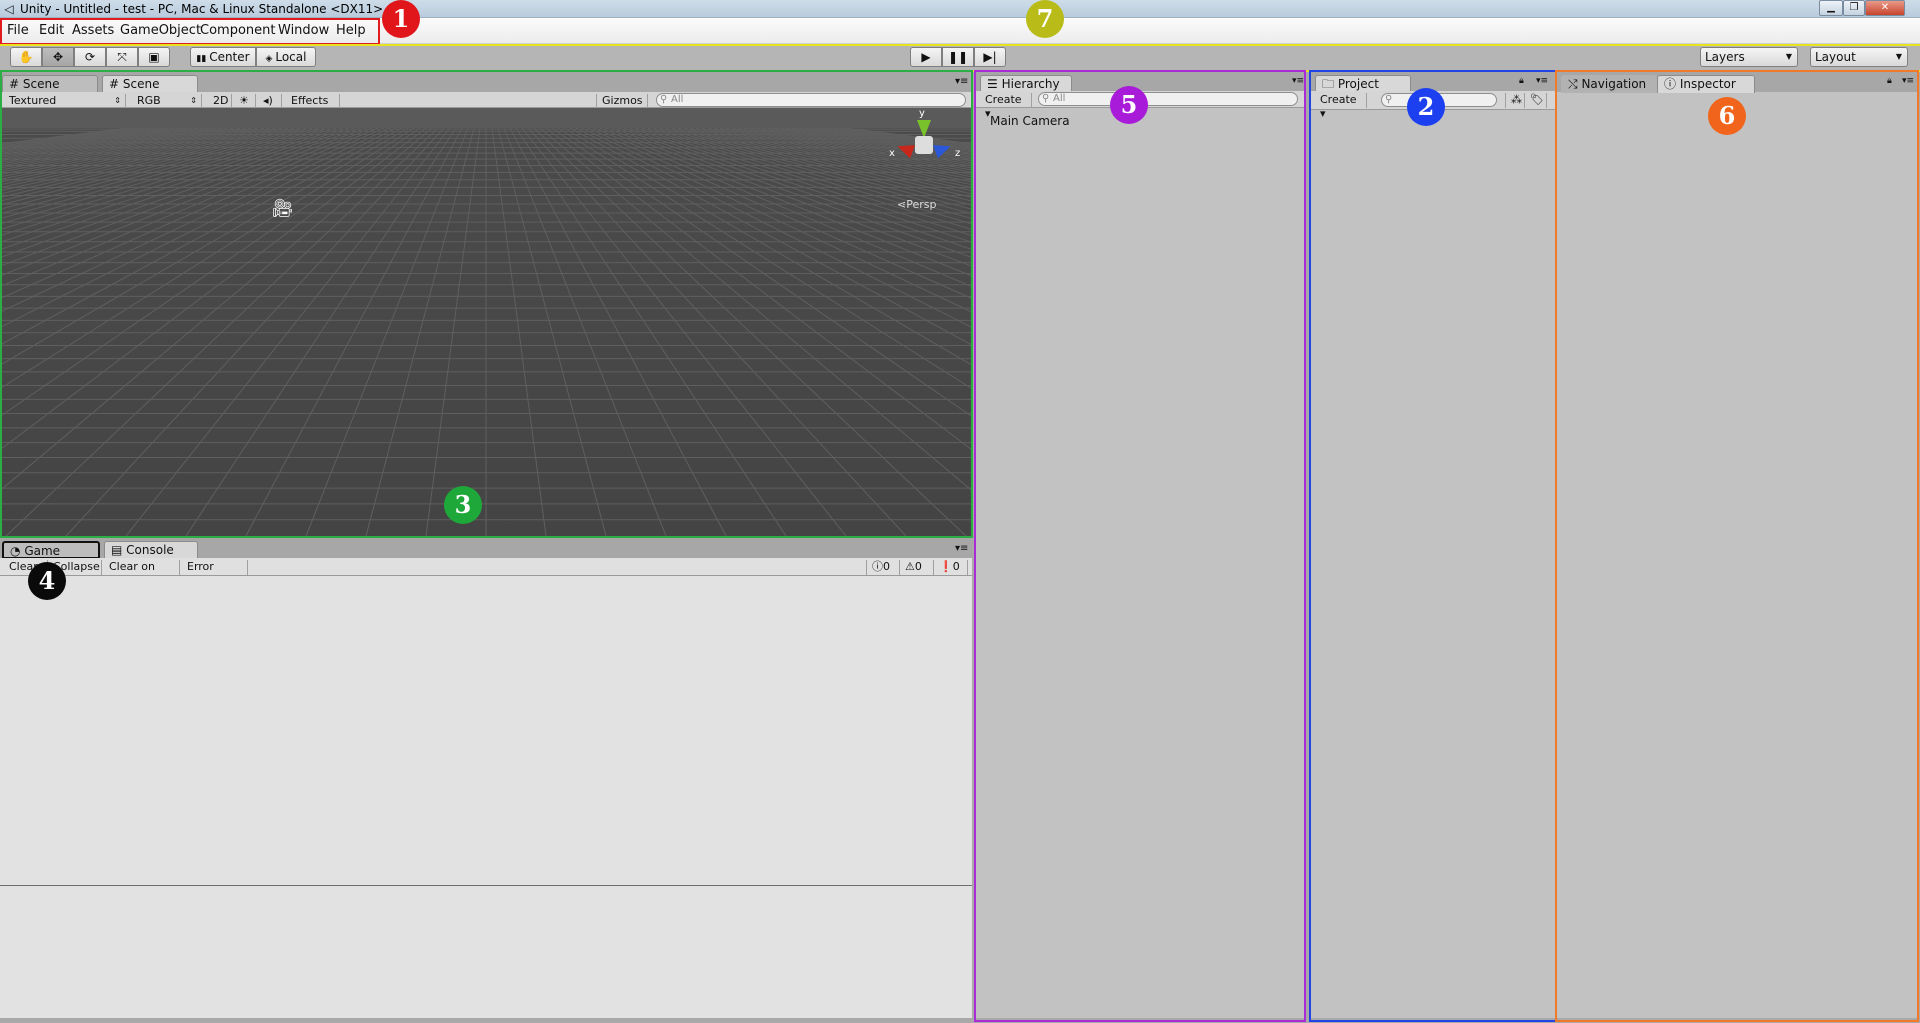 Image resolution: width=1920 pixels, height=1023 pixels. Describe the element at coordinates (14, 84) in the screenshot. I see `grid-icon: #` at that location.